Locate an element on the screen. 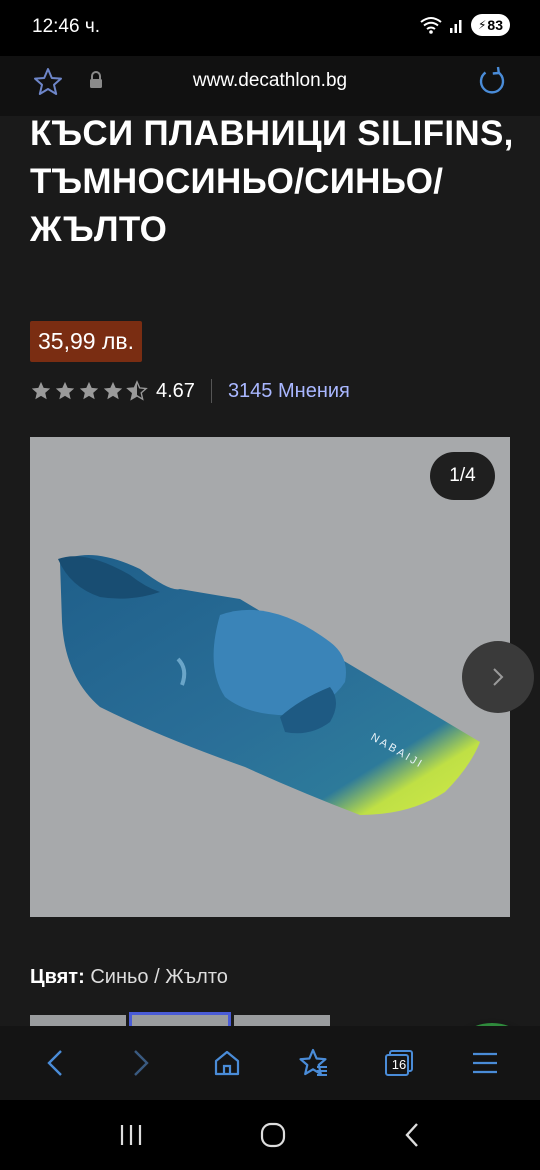 This screenshot has height=1170, width=540. rating-stars is located at coordinates (89, 391).